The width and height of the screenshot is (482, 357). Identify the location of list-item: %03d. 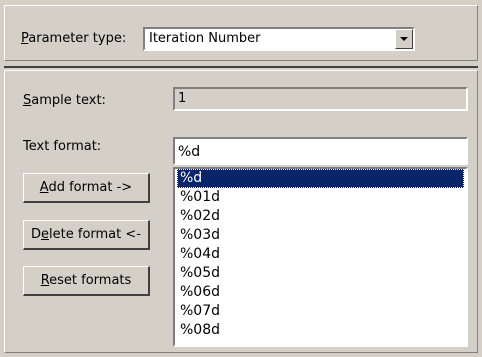
(320, 235).